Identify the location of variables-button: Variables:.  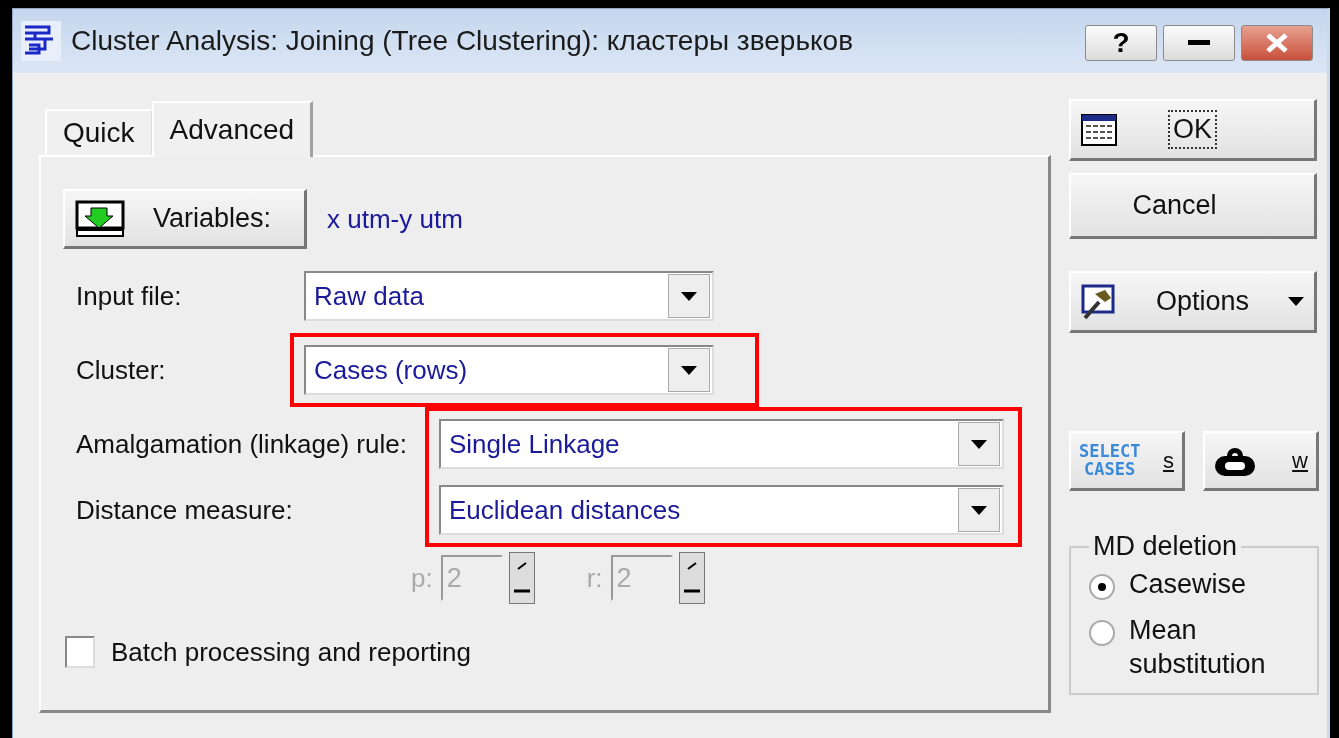
(185, 219).